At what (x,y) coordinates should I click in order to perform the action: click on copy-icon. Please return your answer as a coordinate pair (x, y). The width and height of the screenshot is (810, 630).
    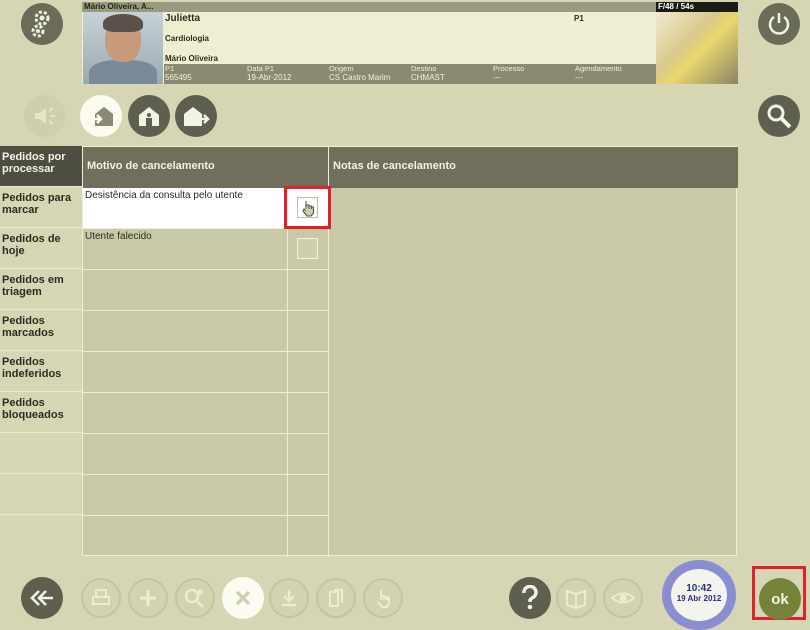
    Looking at the image, I should click on (336, 598).